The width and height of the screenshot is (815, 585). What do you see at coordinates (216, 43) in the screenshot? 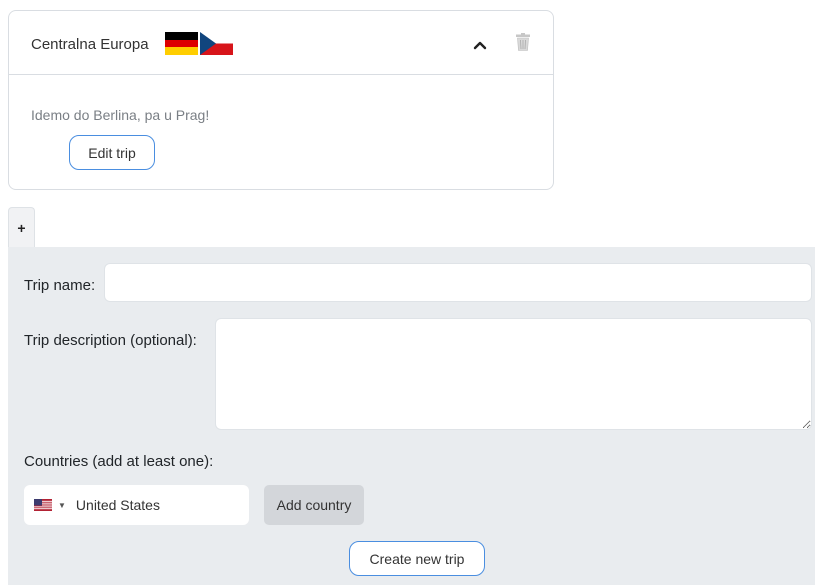
I see `czech-flag-icon` at bounding box center [216, 43].